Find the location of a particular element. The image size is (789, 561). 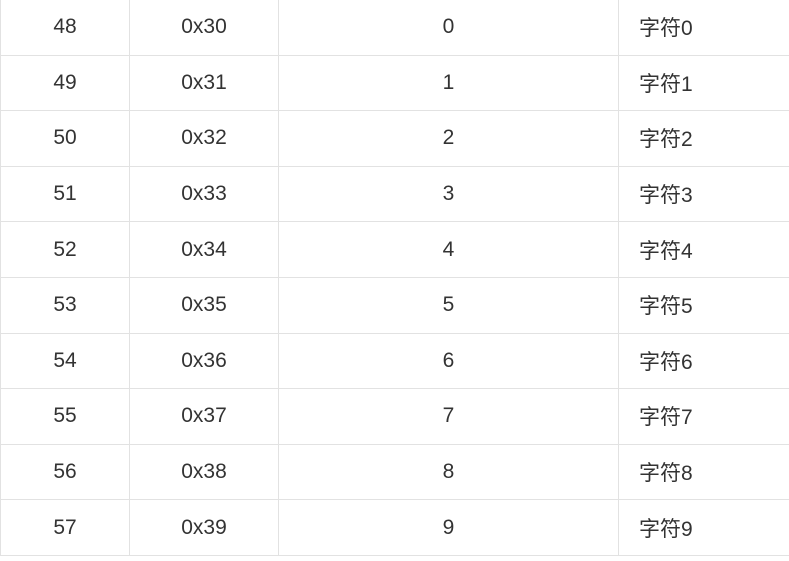

decimal-cell: 48 is located at coordinates (65, 28).